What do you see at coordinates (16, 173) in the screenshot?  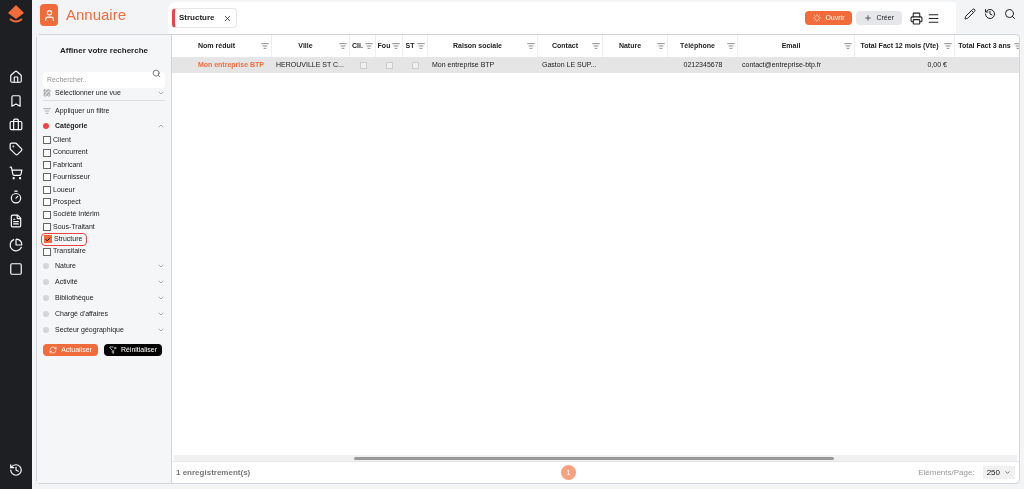 I see `cart-icon` at bounding box center [16, 173].